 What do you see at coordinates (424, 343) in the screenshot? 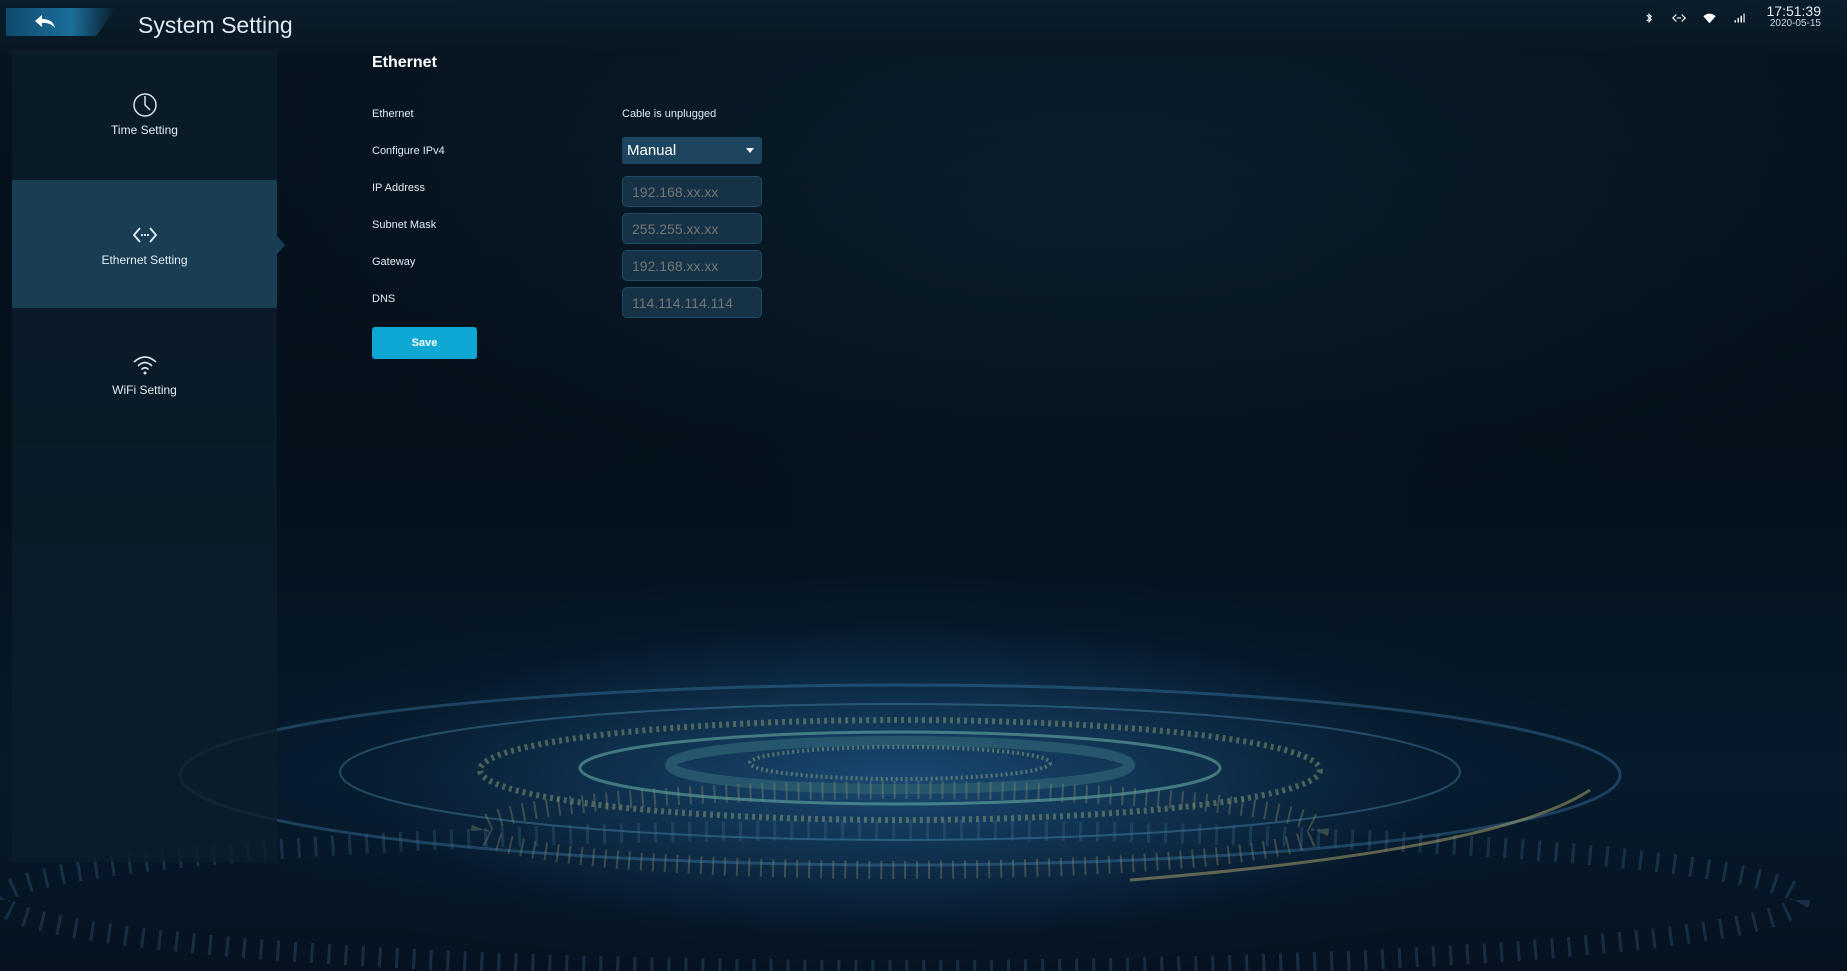
I see `save-button: Save` at bounding box center [424, 343].